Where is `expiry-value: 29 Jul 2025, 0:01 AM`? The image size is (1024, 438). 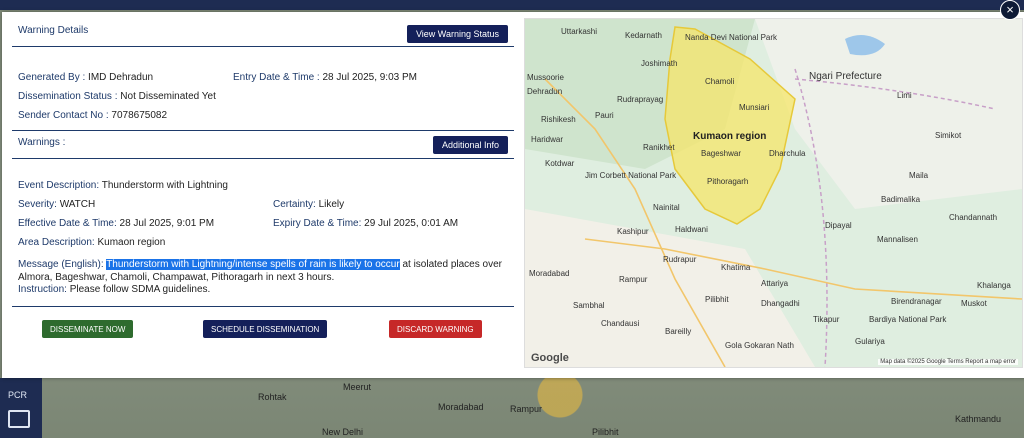
expiry-value: 29 Jul 2025, 0:01 AM is located at coordinates (411, 223).